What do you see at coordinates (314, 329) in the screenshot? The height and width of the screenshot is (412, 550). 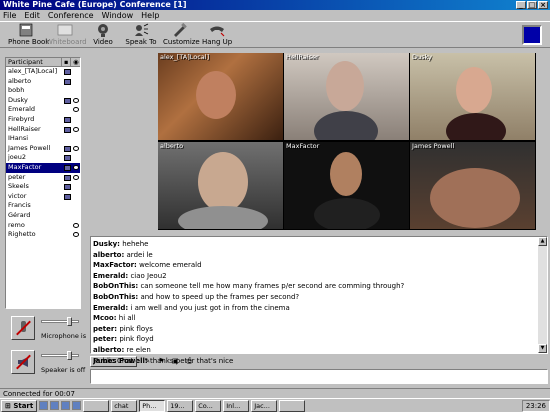 I see `chat-message: peter: pink floys` at bounding box center [314, 329].